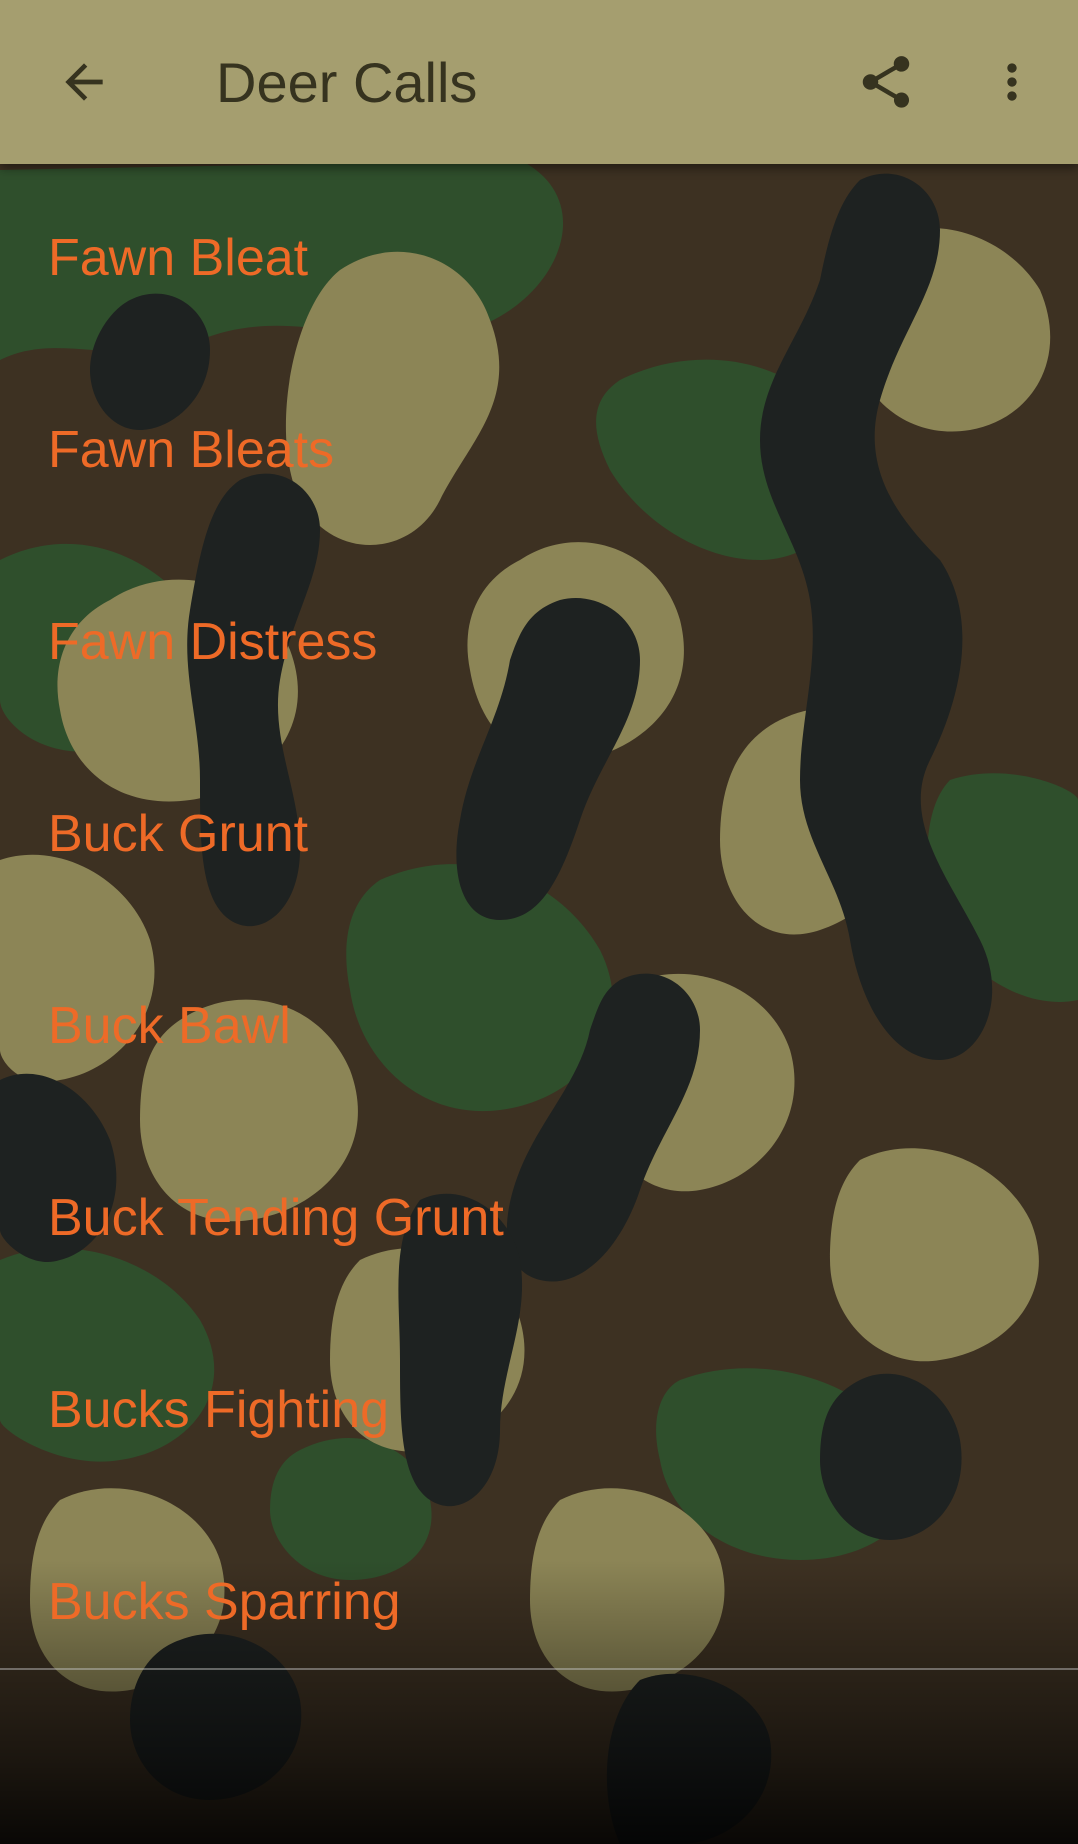 Image resolution: width=1078 pixels, height=1844 pixels. I want to click on back-button, so click(84, 82).